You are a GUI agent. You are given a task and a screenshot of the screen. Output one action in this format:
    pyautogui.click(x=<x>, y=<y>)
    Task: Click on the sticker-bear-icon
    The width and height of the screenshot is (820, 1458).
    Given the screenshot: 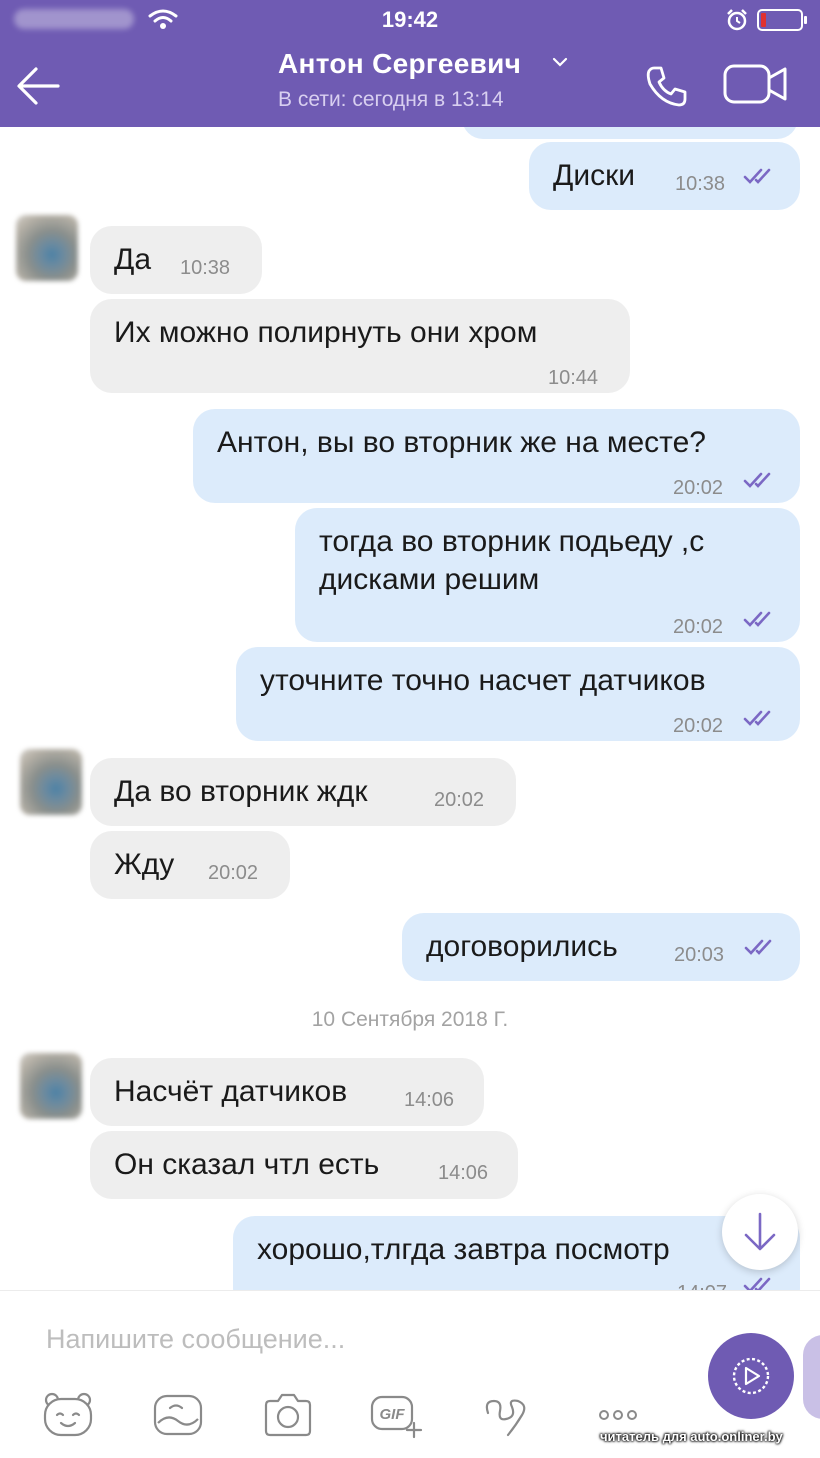 What is the action you would take?
    pyautogui.click(x=68, y=1415)
    